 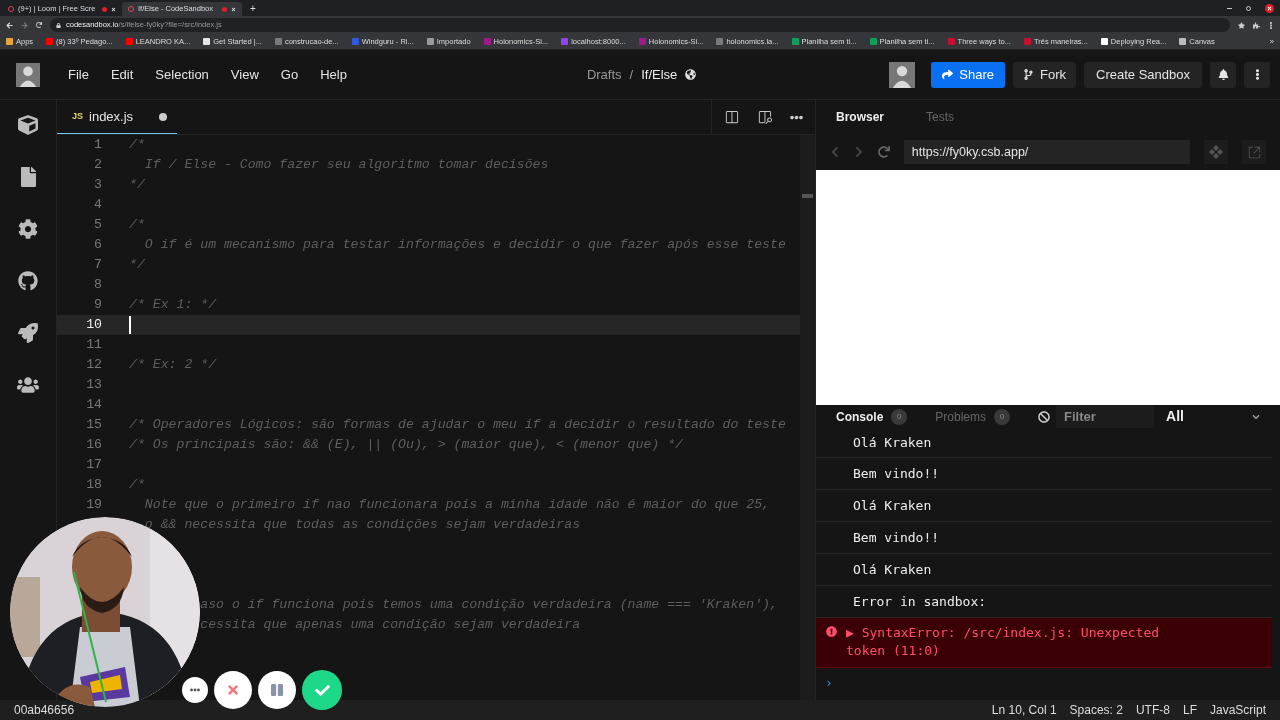 I want to click on line-number: 4, so click(x=98, y=205).